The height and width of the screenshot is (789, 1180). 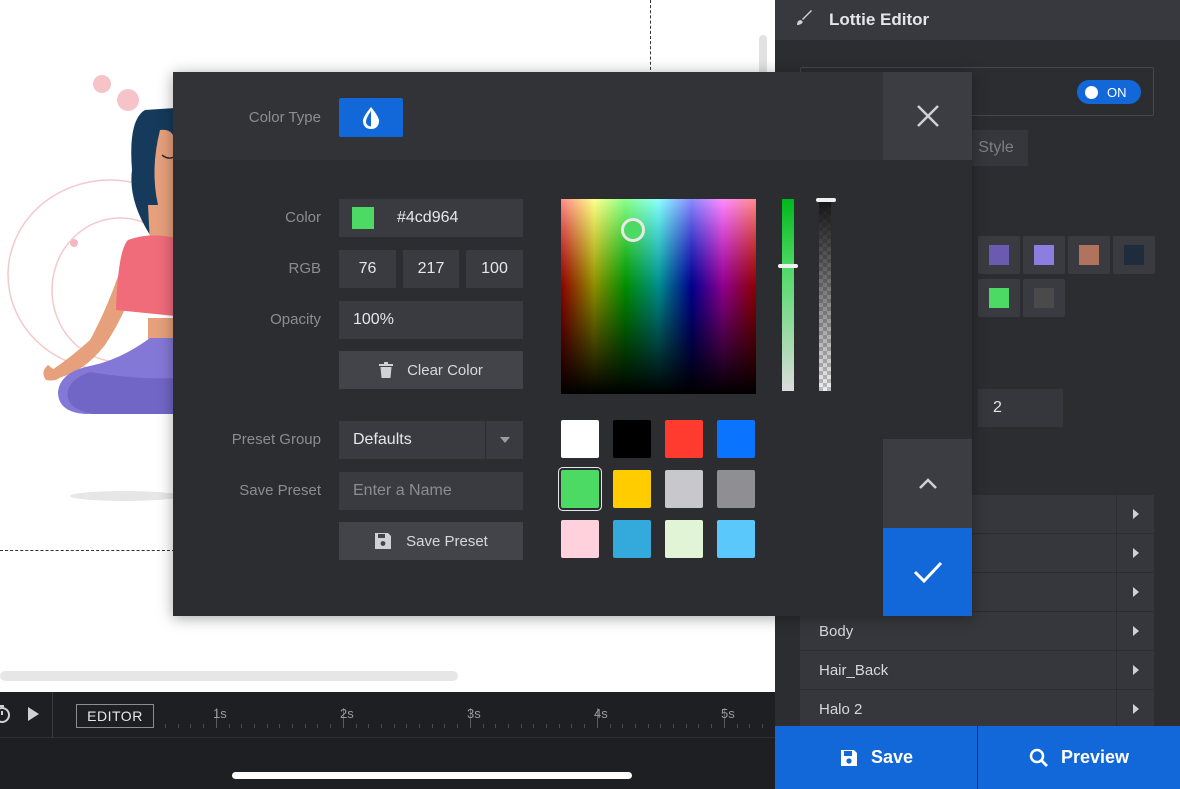 What do you see at coordinates (601, 713) in the screenshot?
I see `ruler-tick-label: 4s` at bounding box center [601, 713].